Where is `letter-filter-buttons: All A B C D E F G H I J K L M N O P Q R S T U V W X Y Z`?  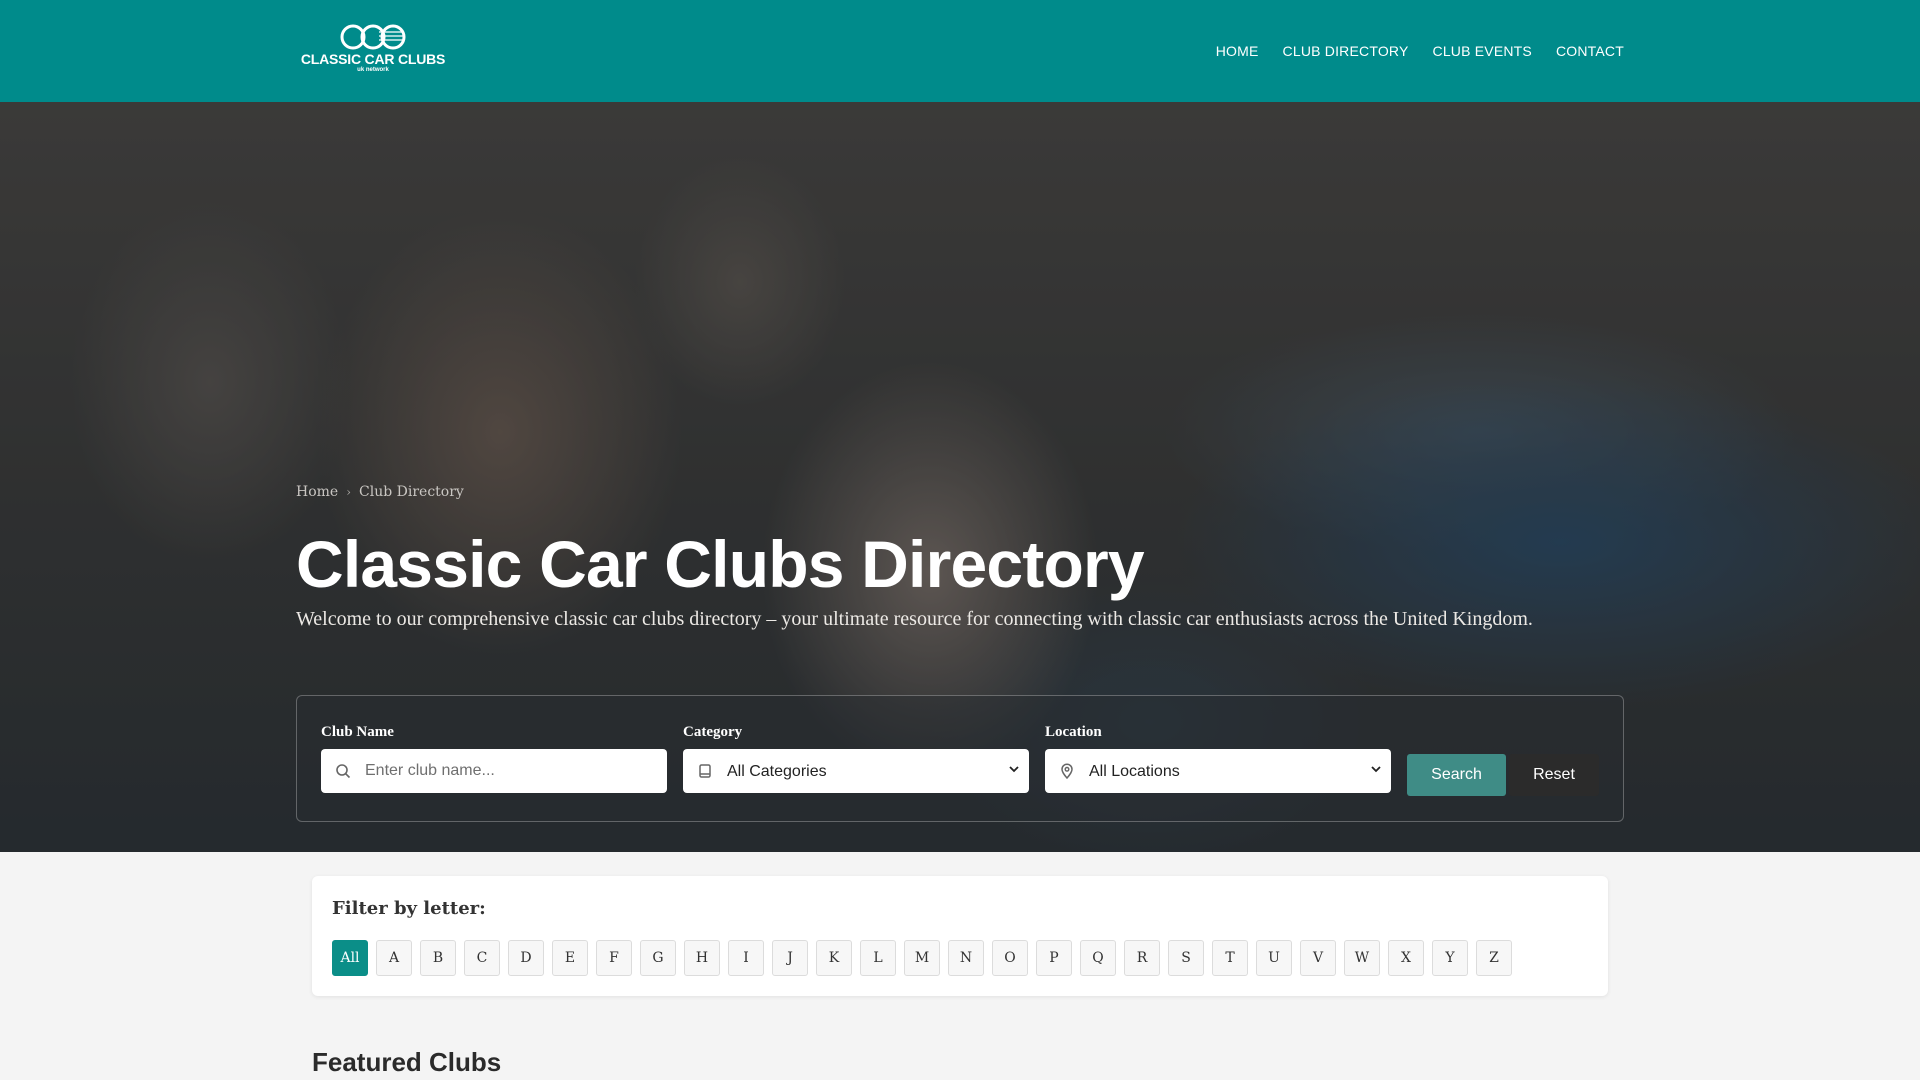
letter-filter-buttons: All A B C D E F G H I J K L M N O P Q R S T U V W X Y Z is located at coordinates (922, 958).